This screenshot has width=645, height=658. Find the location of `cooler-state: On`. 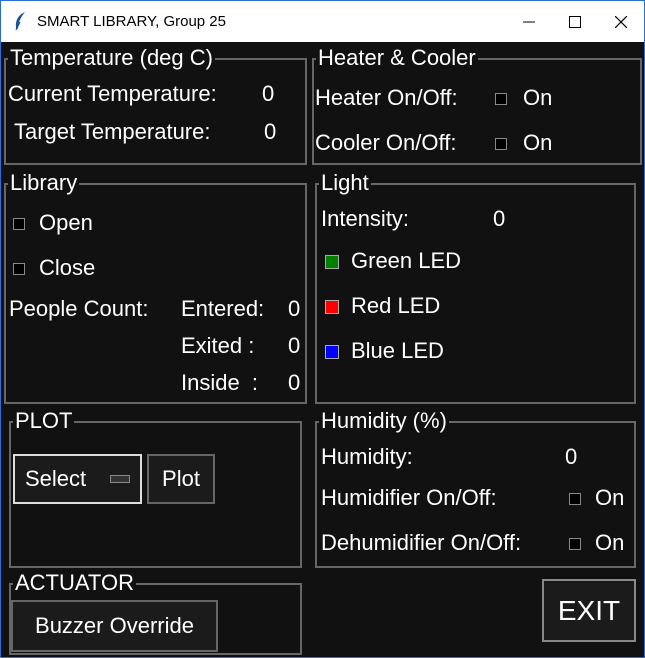

cooler-state: On is located at coordinates (537, 143).